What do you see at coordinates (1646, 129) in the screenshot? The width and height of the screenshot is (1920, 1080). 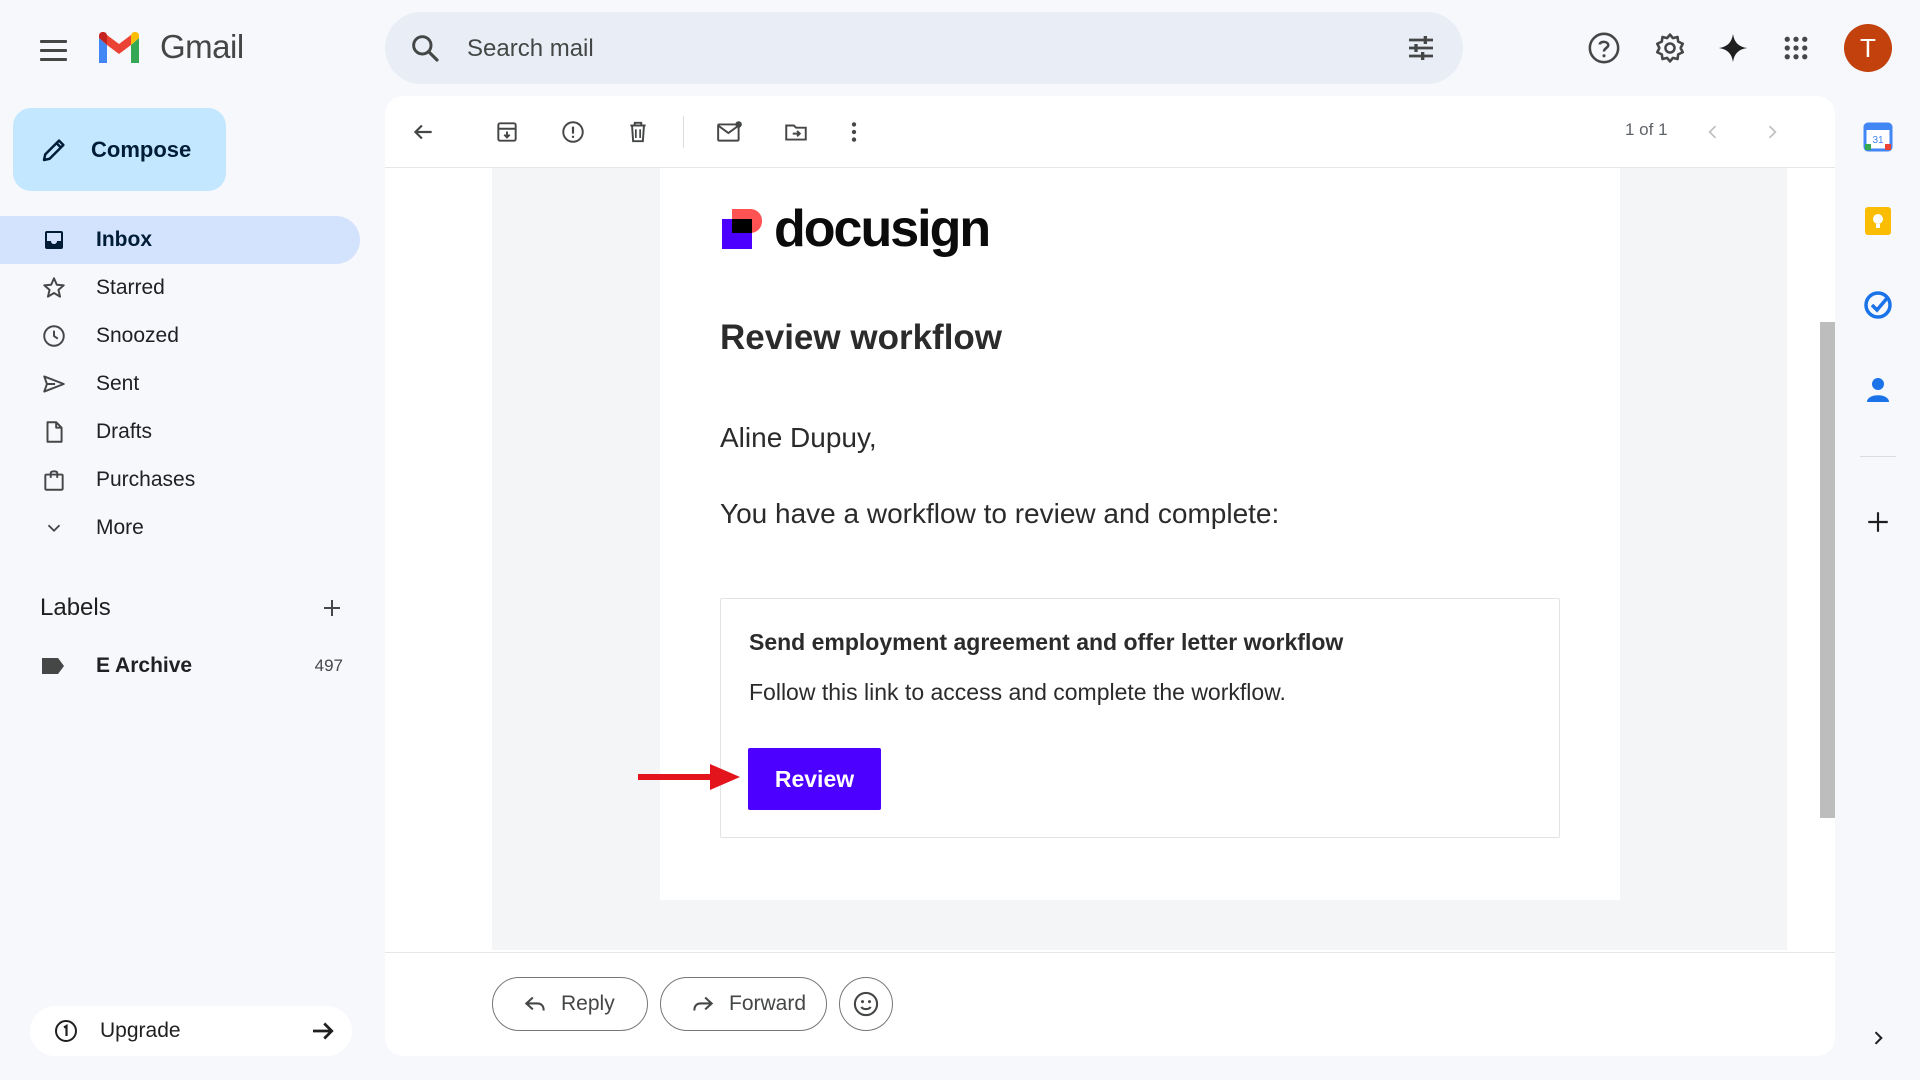 I see `pagination-text: 1 of 1` at bounding box center [1646, 129].